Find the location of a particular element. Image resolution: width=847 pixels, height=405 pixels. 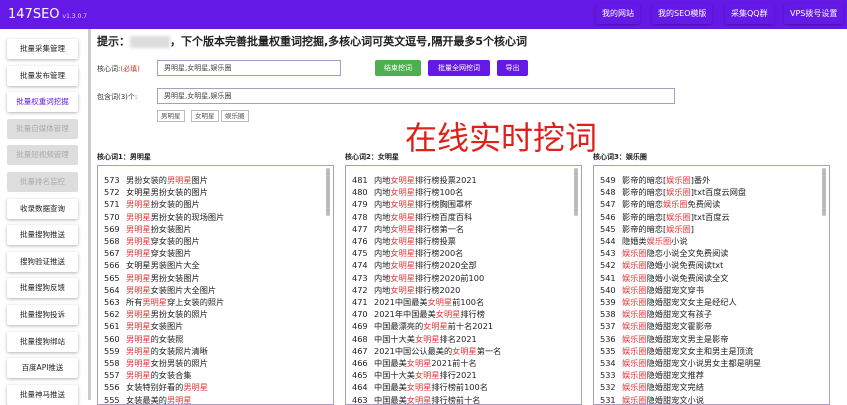

item-number: 547 is located at coordinates (608, 204).